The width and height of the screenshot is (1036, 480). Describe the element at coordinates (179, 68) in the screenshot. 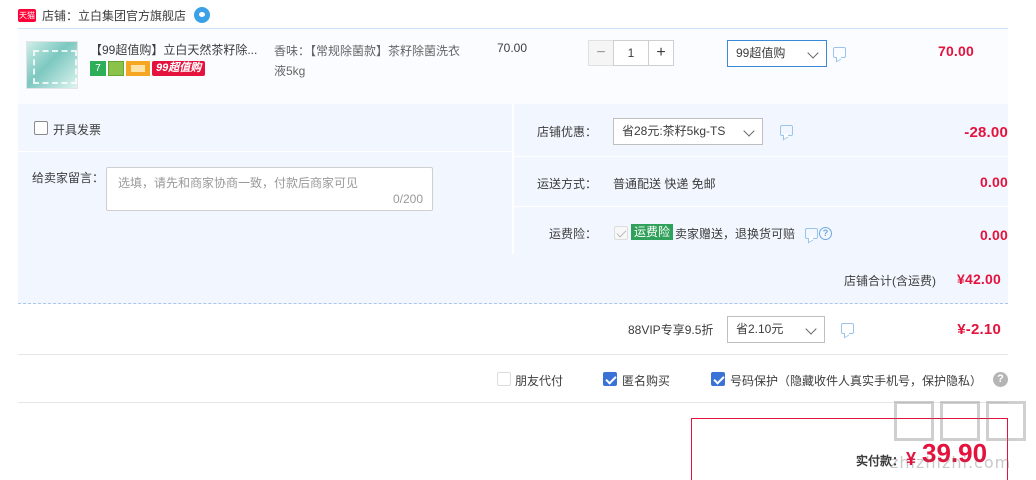

I see `promo-99-badge: 99超值购` at that location.